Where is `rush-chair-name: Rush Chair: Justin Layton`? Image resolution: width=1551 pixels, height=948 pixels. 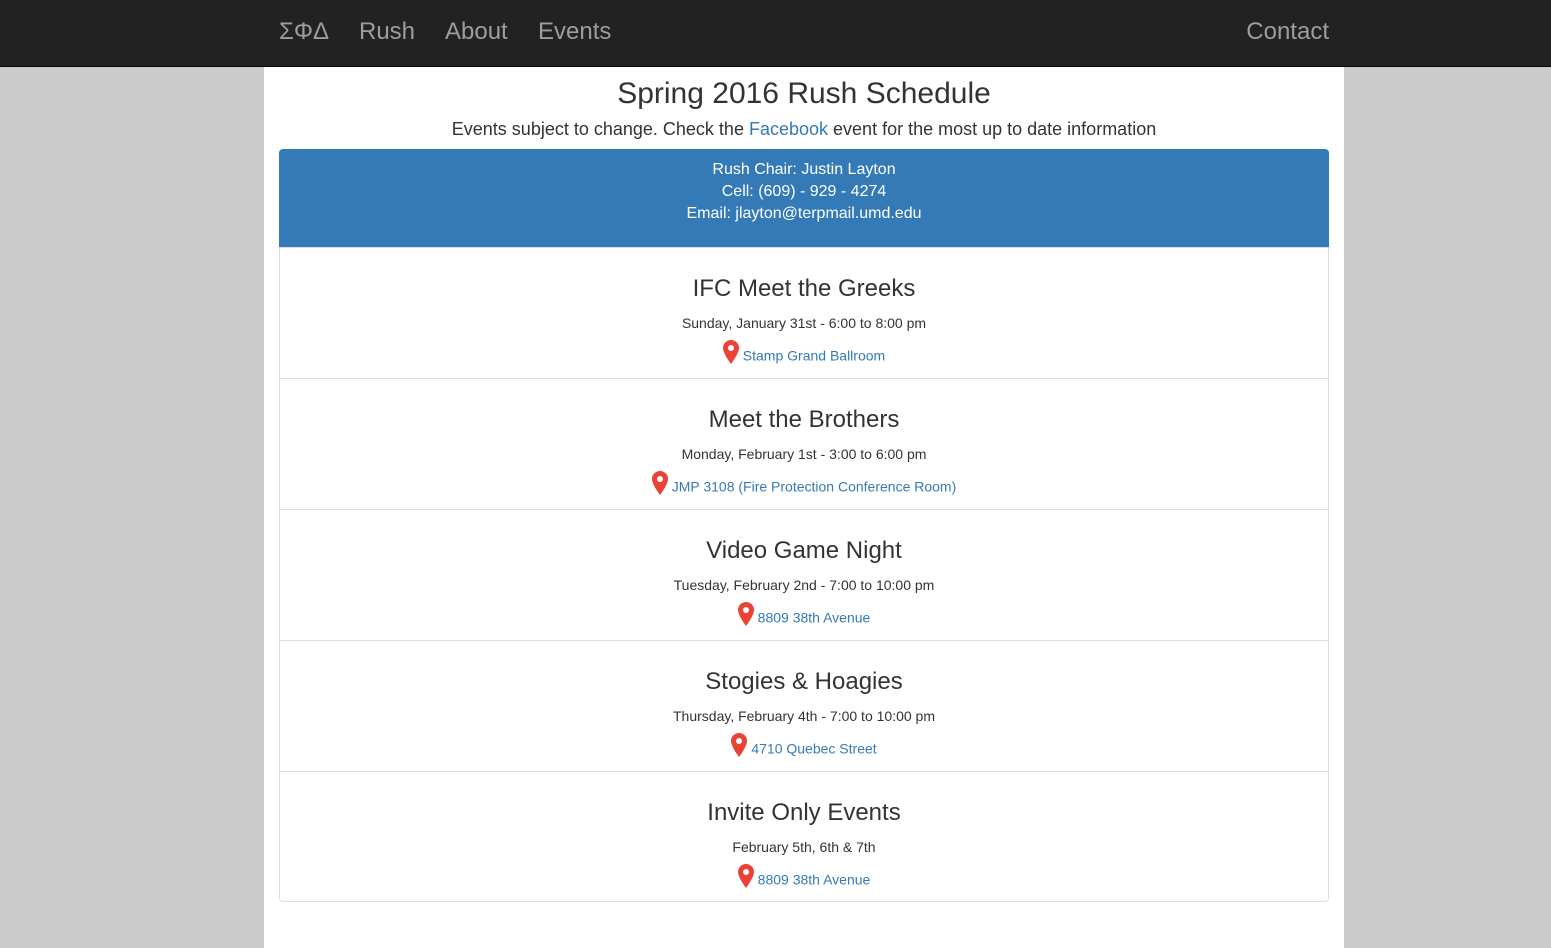 rush-chair-name: Rush Chair: Justin Layton is located at coordinates (804, 169).